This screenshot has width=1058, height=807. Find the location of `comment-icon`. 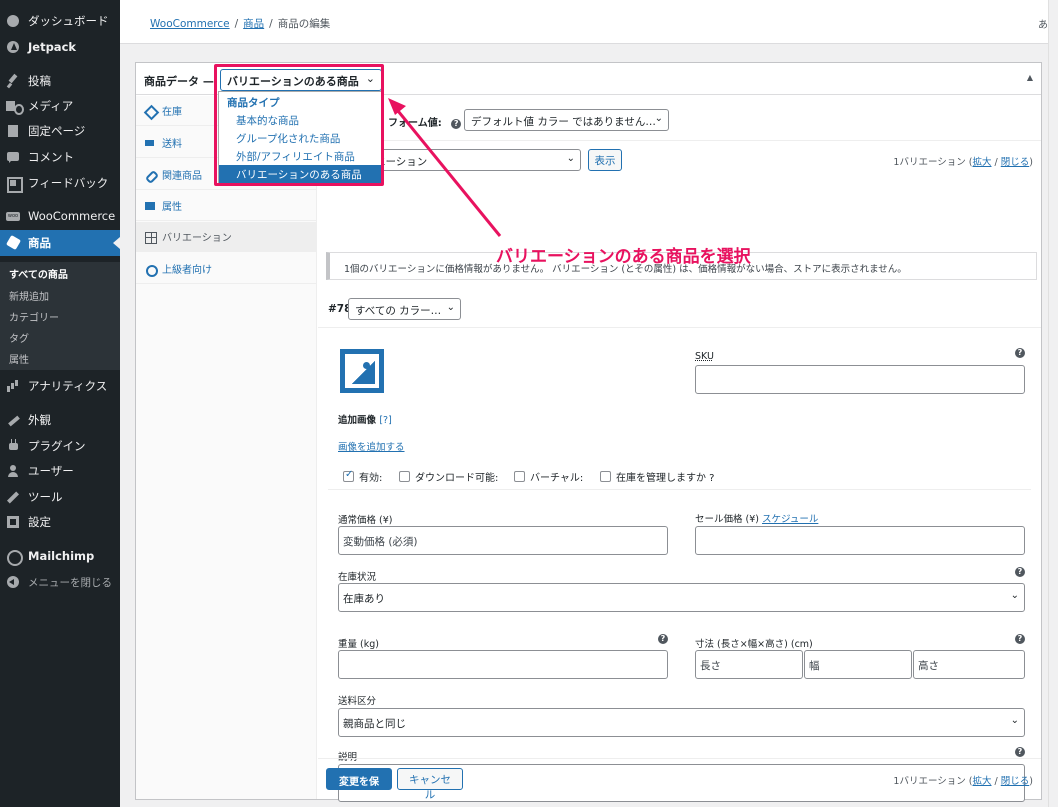

comment-icon is located at coordinates (13, 157).